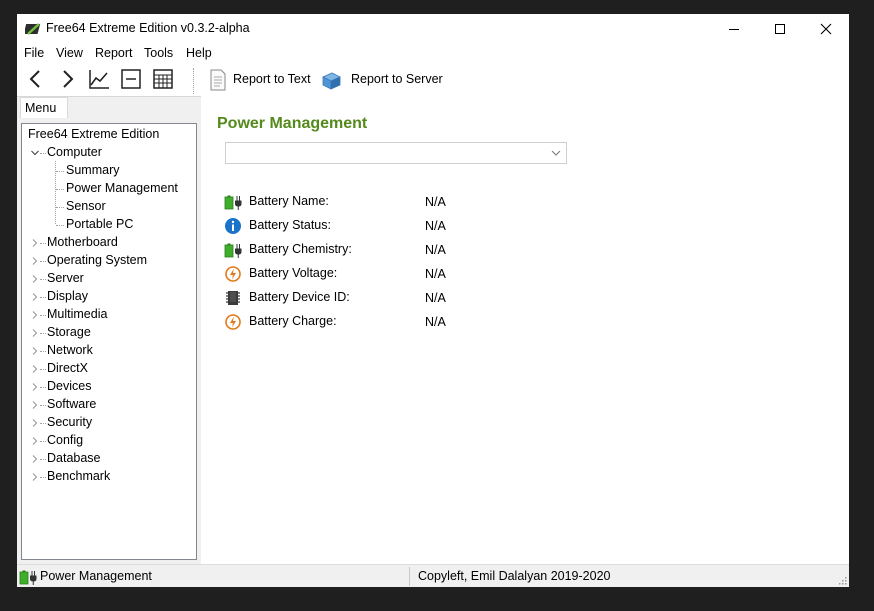 This screenshot has width=874, height=611. What do you see at coordinates (99, 79) in the screenshot?
I see `chart-icon` at bounding box center [99, 79].